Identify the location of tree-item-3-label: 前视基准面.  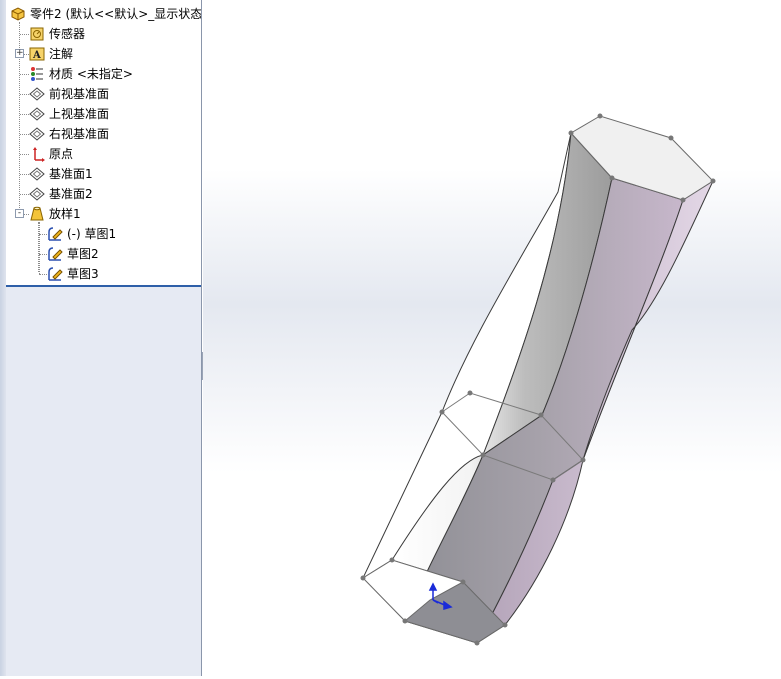
(79, 94).